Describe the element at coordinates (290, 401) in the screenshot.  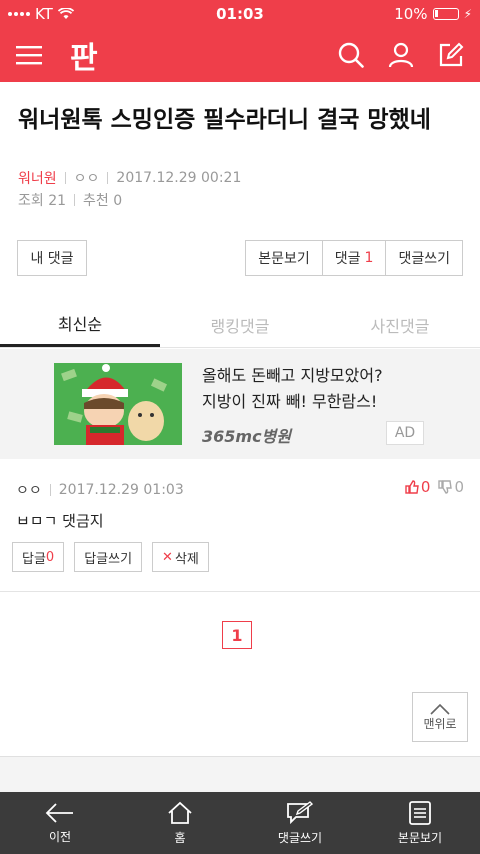
I see `ad-line-2: 지방이 진짜 빼! 무한람스!` at that location.